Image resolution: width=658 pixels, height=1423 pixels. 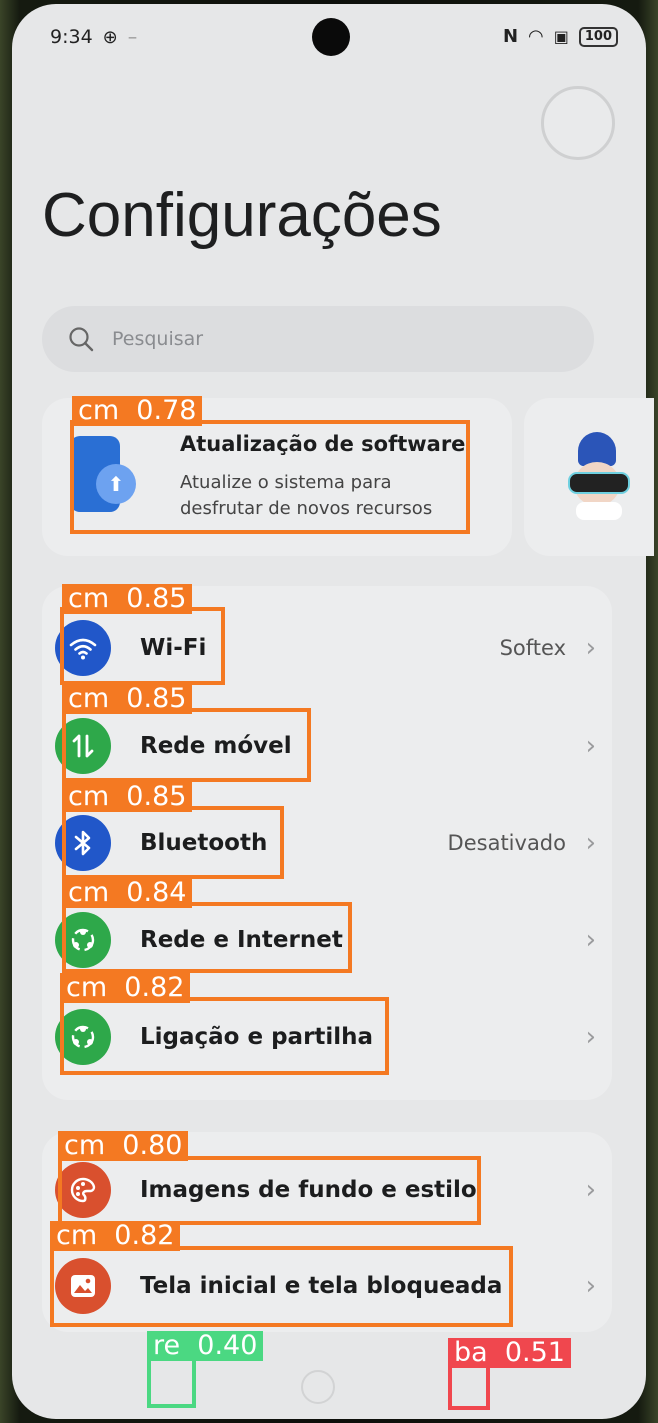 What do you see at coordinates (205, 1346) in the screenshot?
I see `detection-label: re 0.40` at bounding box center [205, 1346].